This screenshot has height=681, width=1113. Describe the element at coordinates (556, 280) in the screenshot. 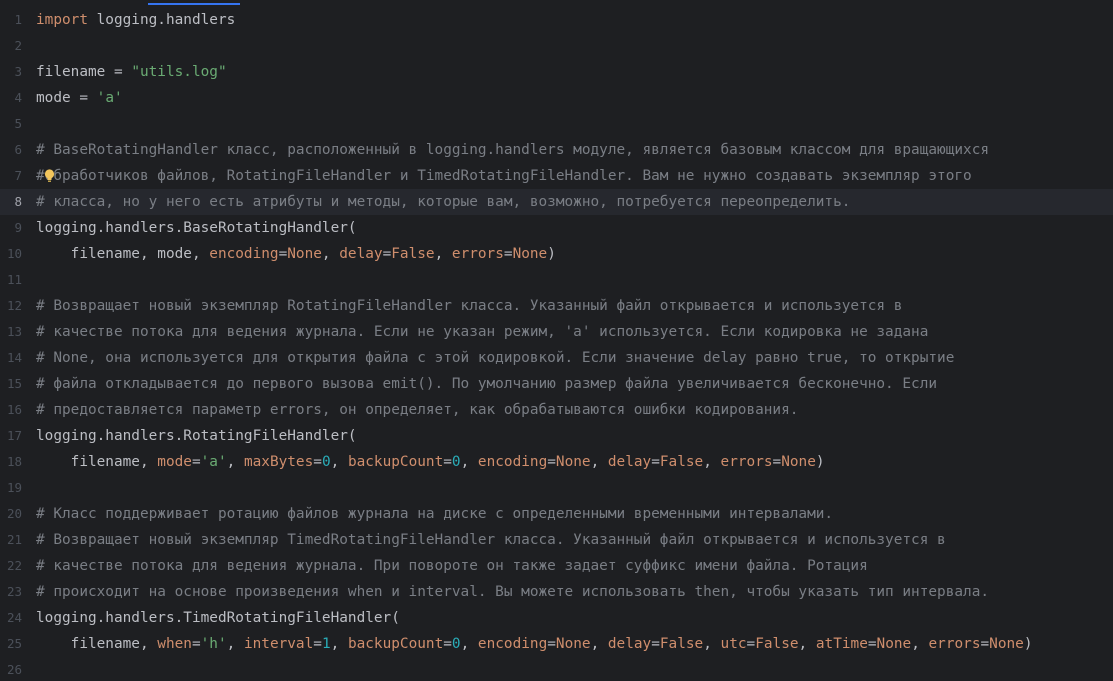

I see `code-line: 11` at that location.